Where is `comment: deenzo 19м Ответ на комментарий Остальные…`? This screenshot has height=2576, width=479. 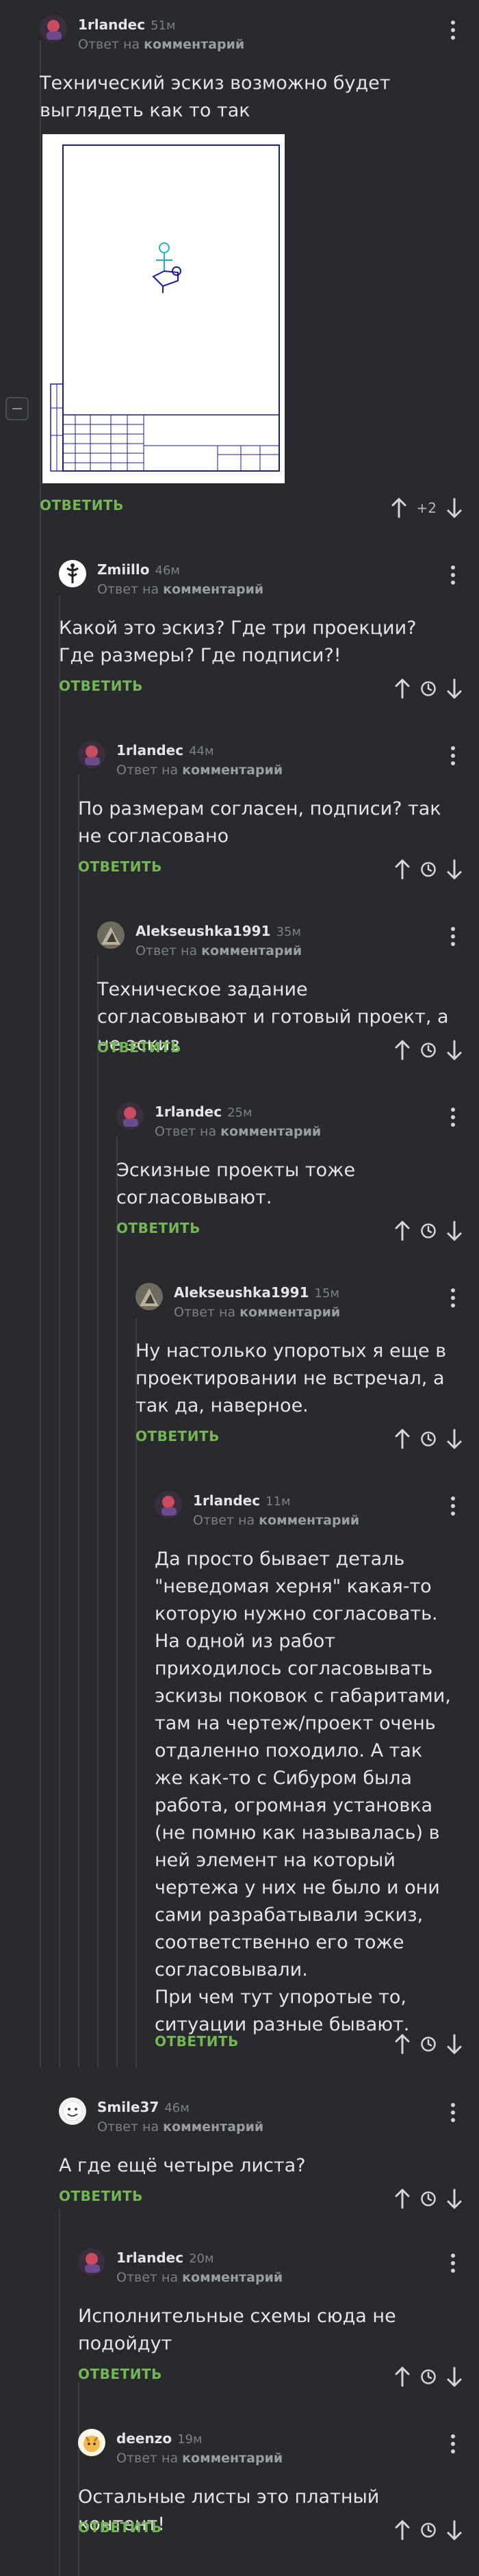
comment: deenzo 19м Ответ на комментарий Остальные… is located at coordinates (279, 2484).